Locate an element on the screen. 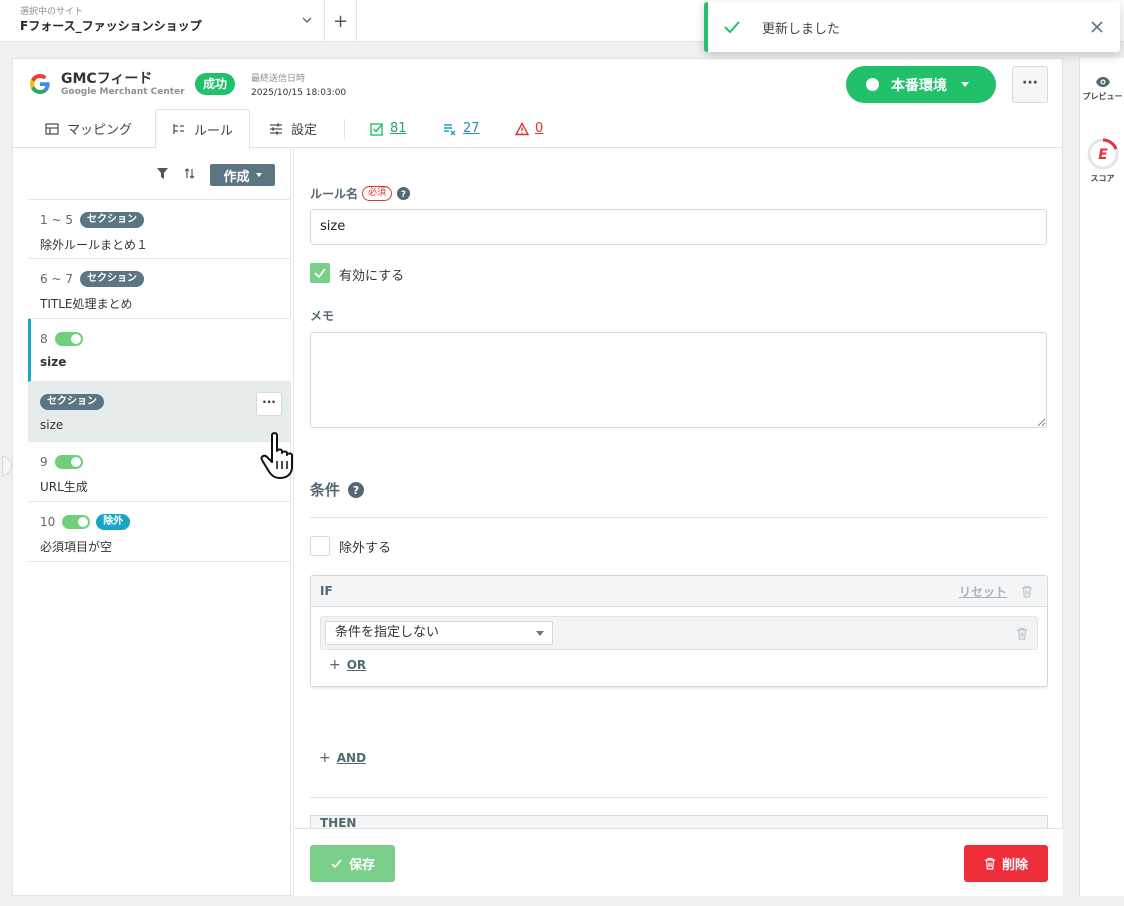 The width and height of the screenshot is (1124, 906). excluded-count-link: 27 is located at coordinates (461, 128).